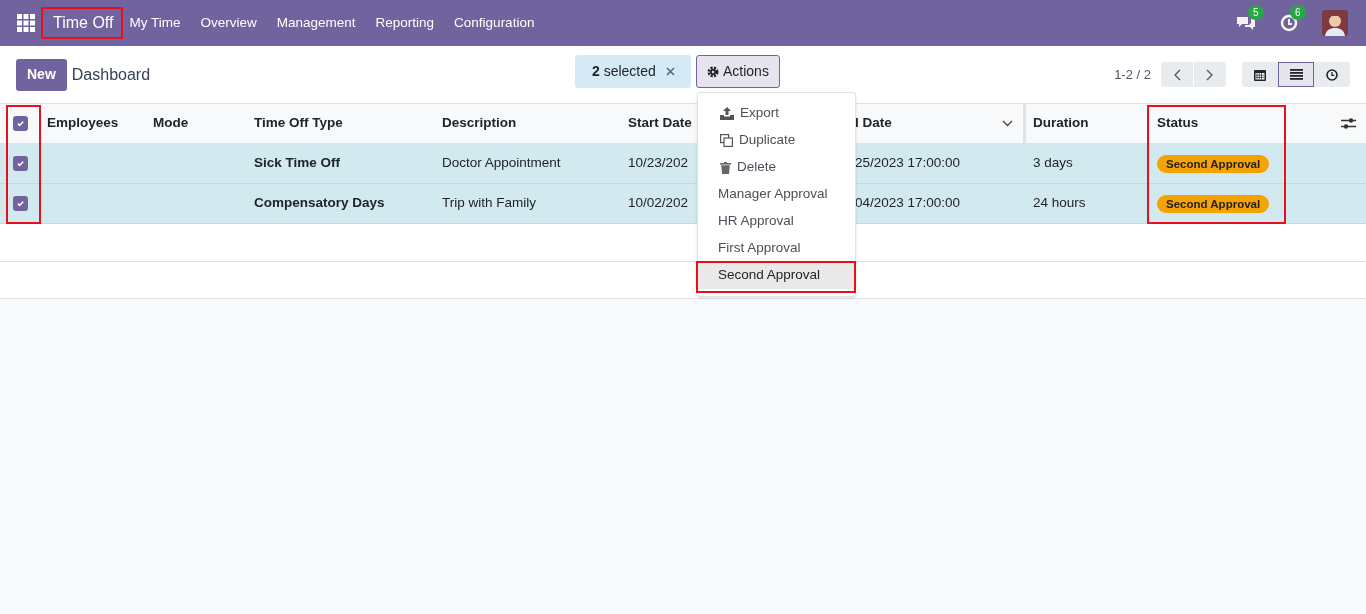  I want to click on trash-icon, so click(725, 167).